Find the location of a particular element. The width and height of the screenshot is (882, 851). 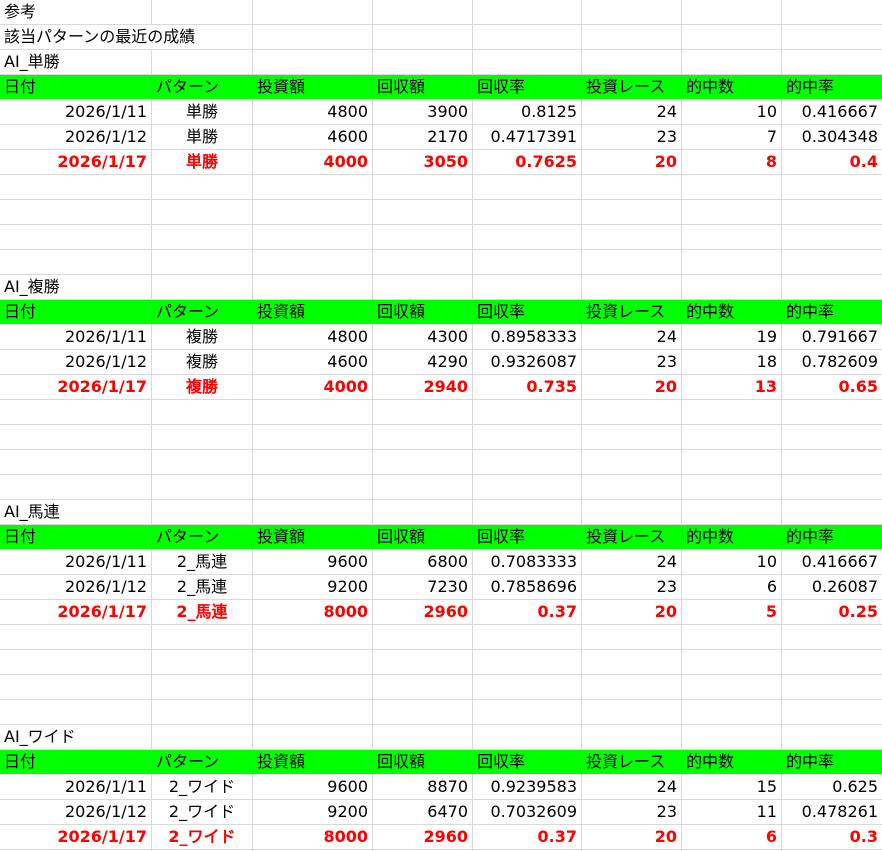

data-cell: 0.3 is located at coordinates (832, 837).